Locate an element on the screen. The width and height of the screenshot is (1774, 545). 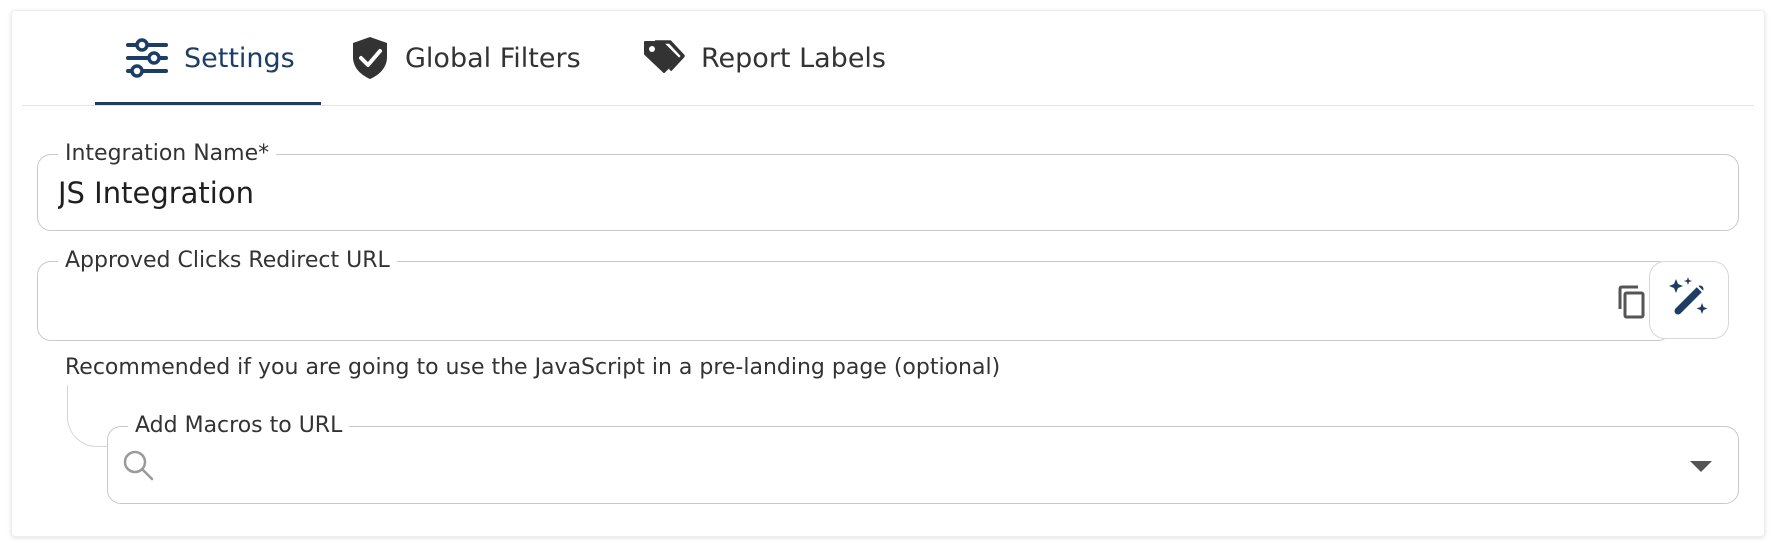
tabs-divider is located at coordinates (888, 105).